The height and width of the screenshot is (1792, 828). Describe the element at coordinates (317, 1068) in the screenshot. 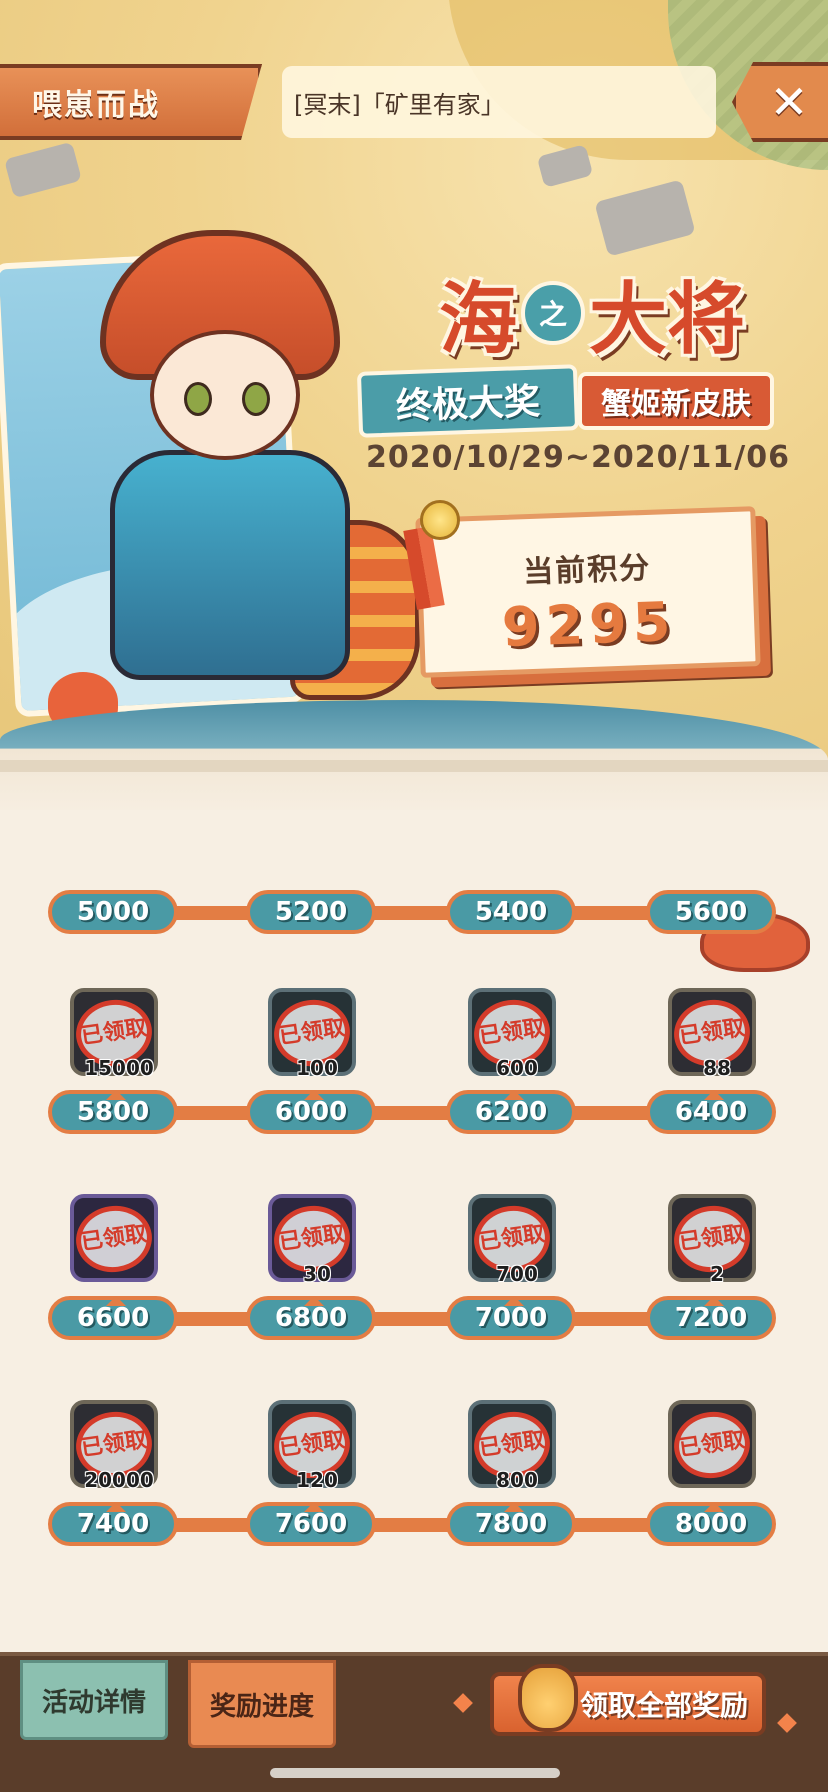

I see `reward-quantity: 100` at that location.